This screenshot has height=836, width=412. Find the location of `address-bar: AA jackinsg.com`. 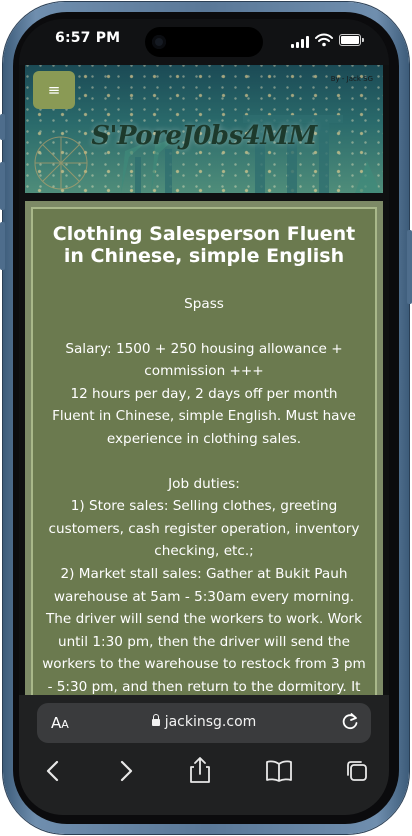

address-bar: AA jackinsg.com is located at coordinates (204, 723).